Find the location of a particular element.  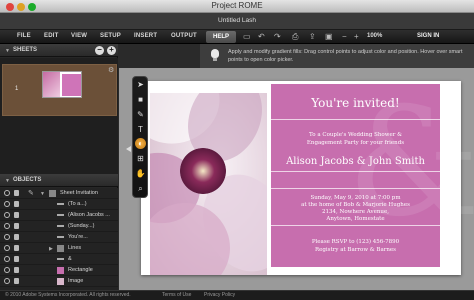

invitation-heading: You're invited! is located at coordinates (355, 103).